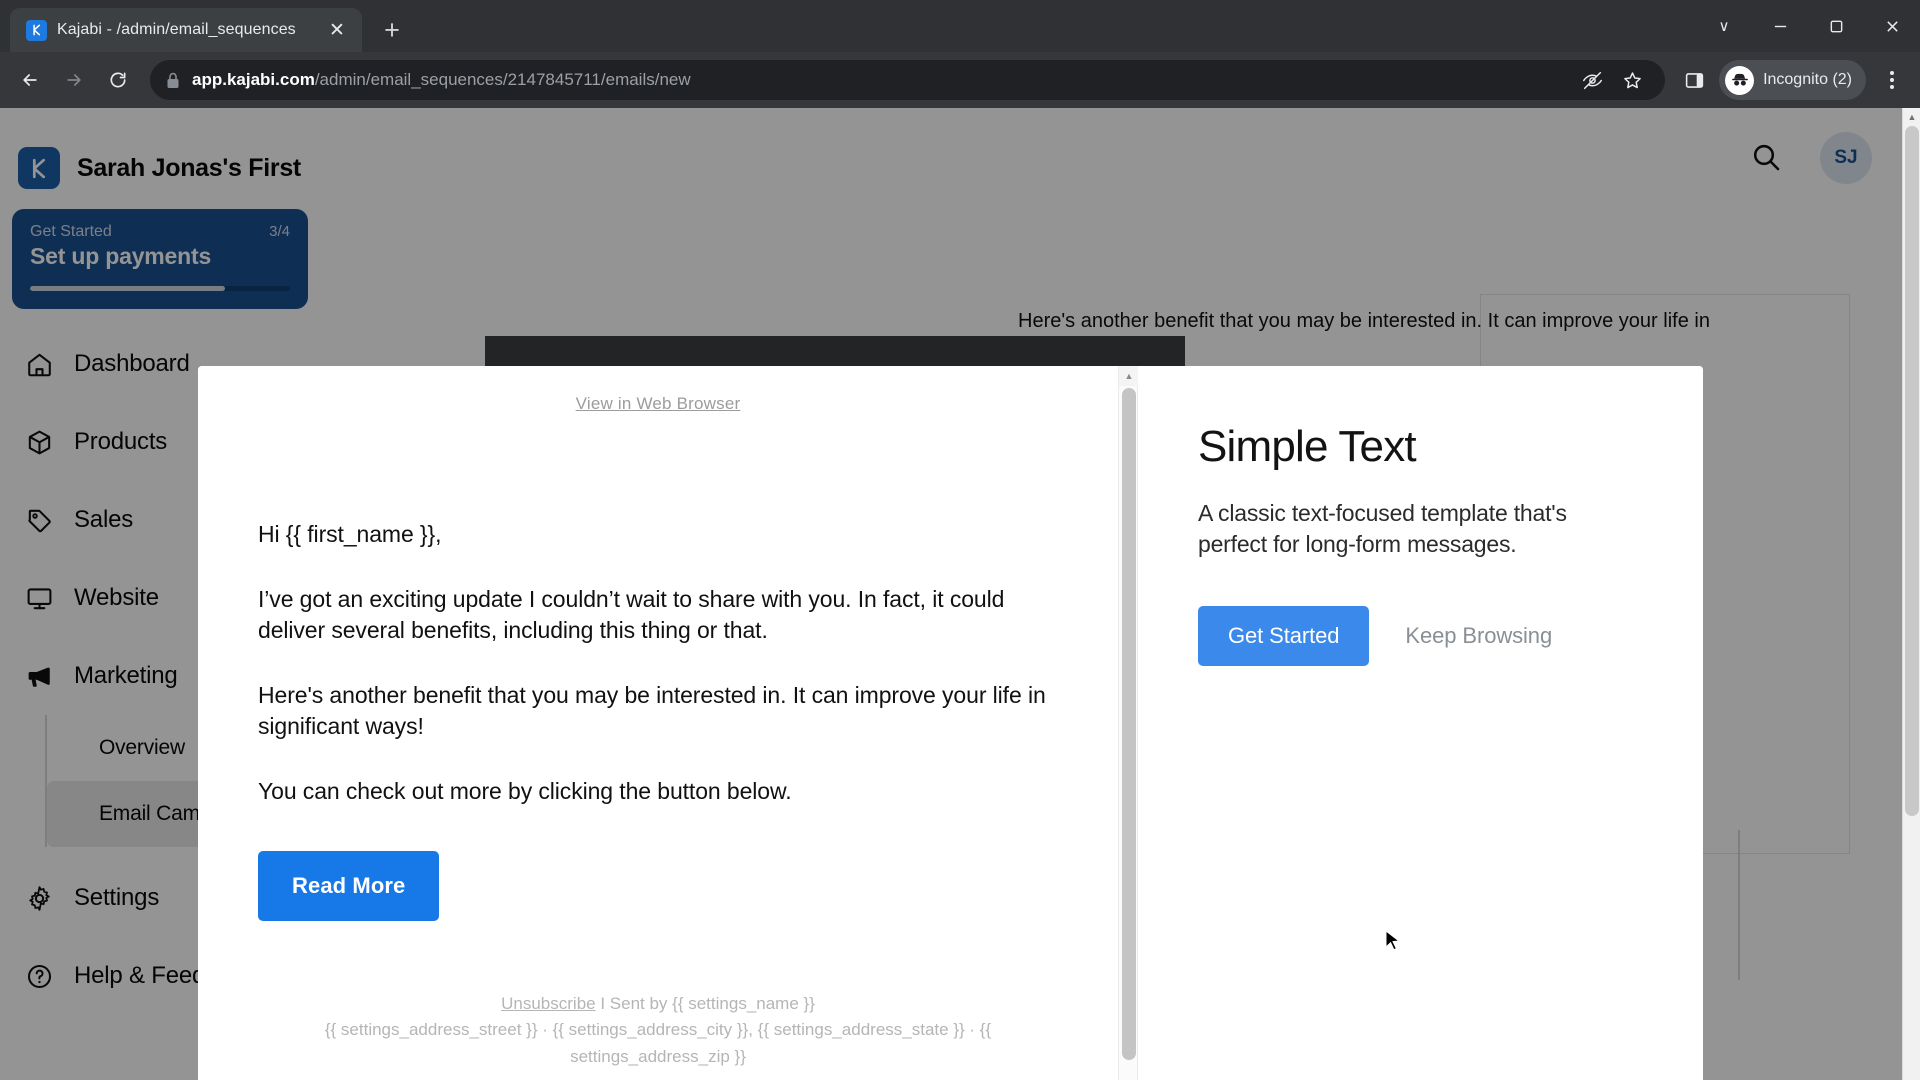 This screenshot has height=1080, width=1920. What do you see at coordinates (392, 30) in the screenshot?
I see `new-tab-button: +` at bounding box center [392, 30].